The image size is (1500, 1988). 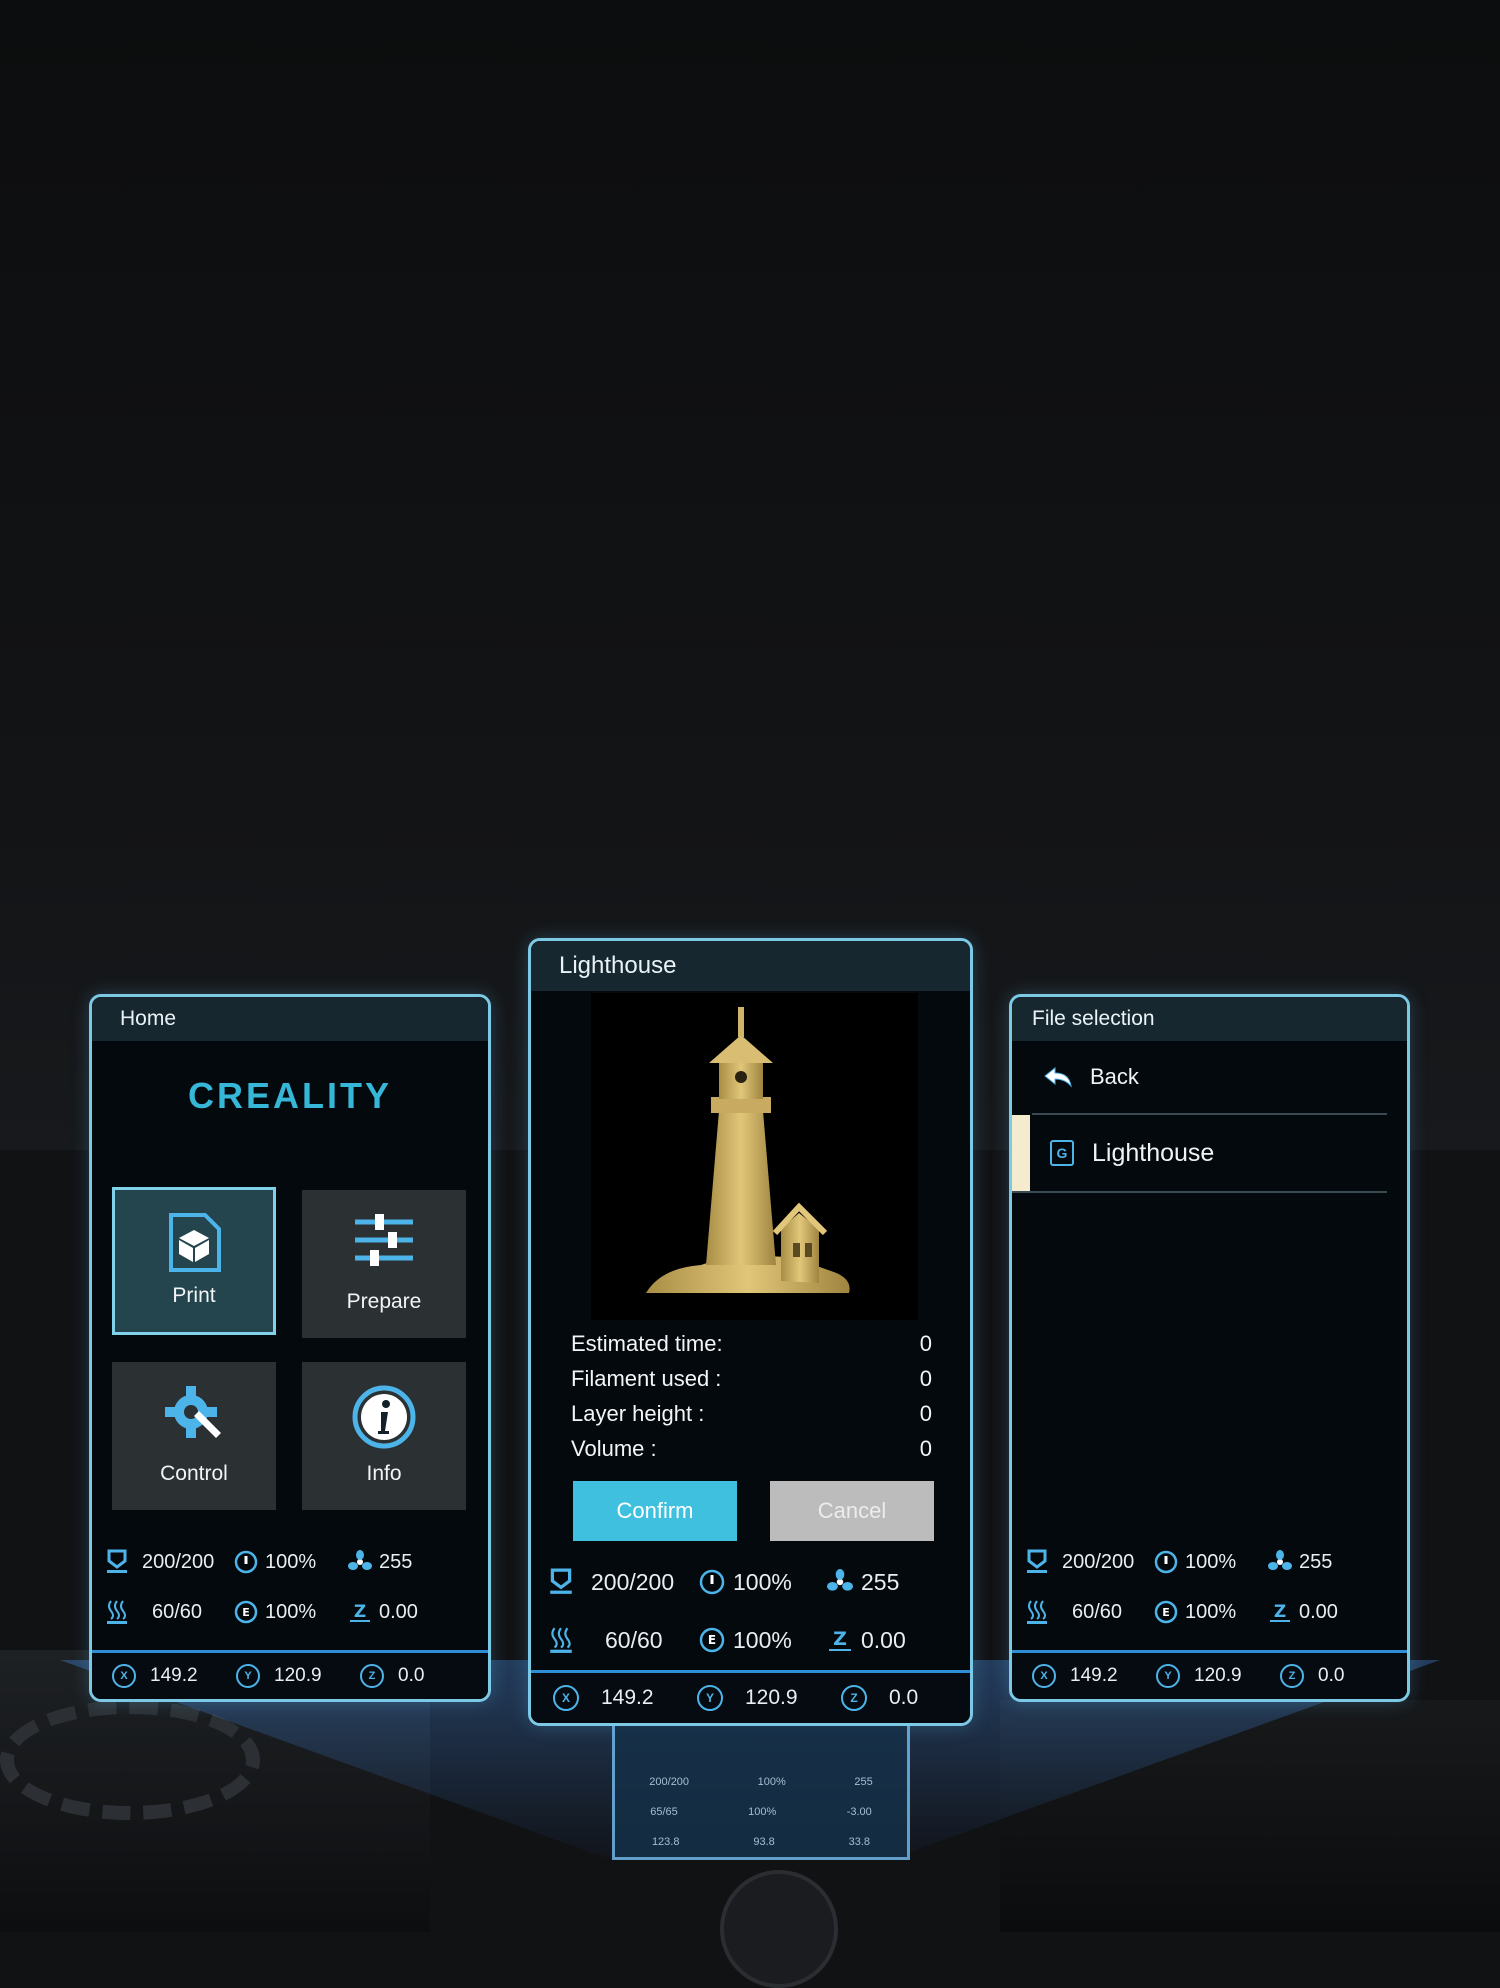 I want to click on print-label: Print, so click(x=194, y=1295).